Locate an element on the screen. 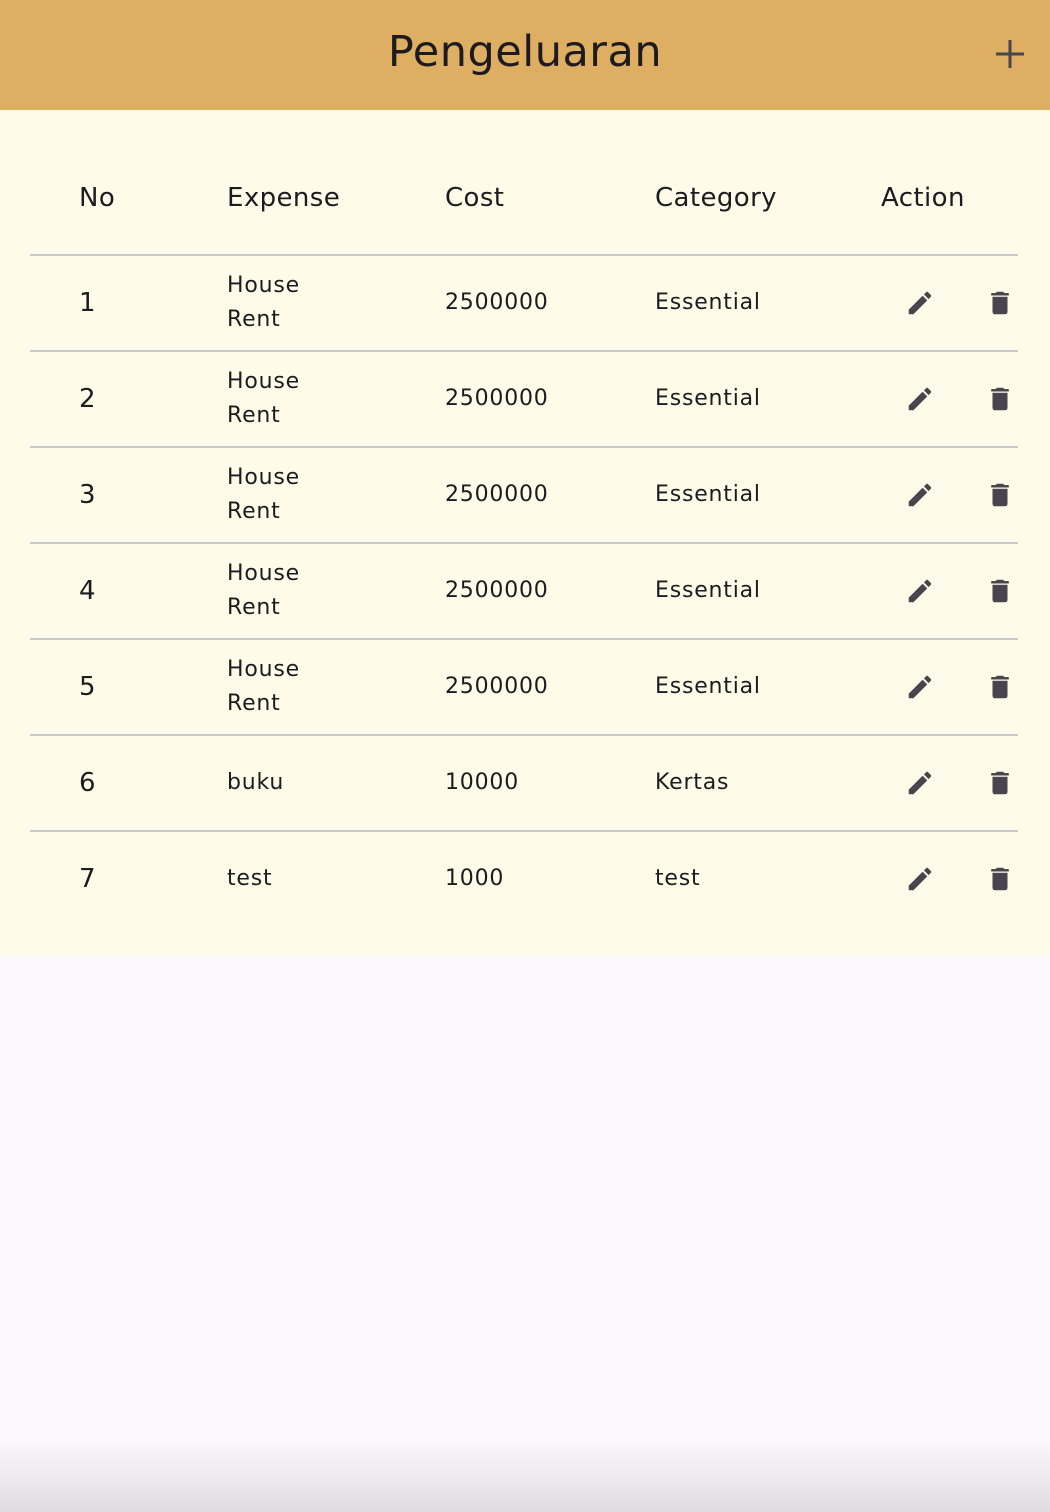 The width and height of the screenshot is (1050, 1512). table-row: 6 buku 10000 Kertas is located at coordinates (524, 782).